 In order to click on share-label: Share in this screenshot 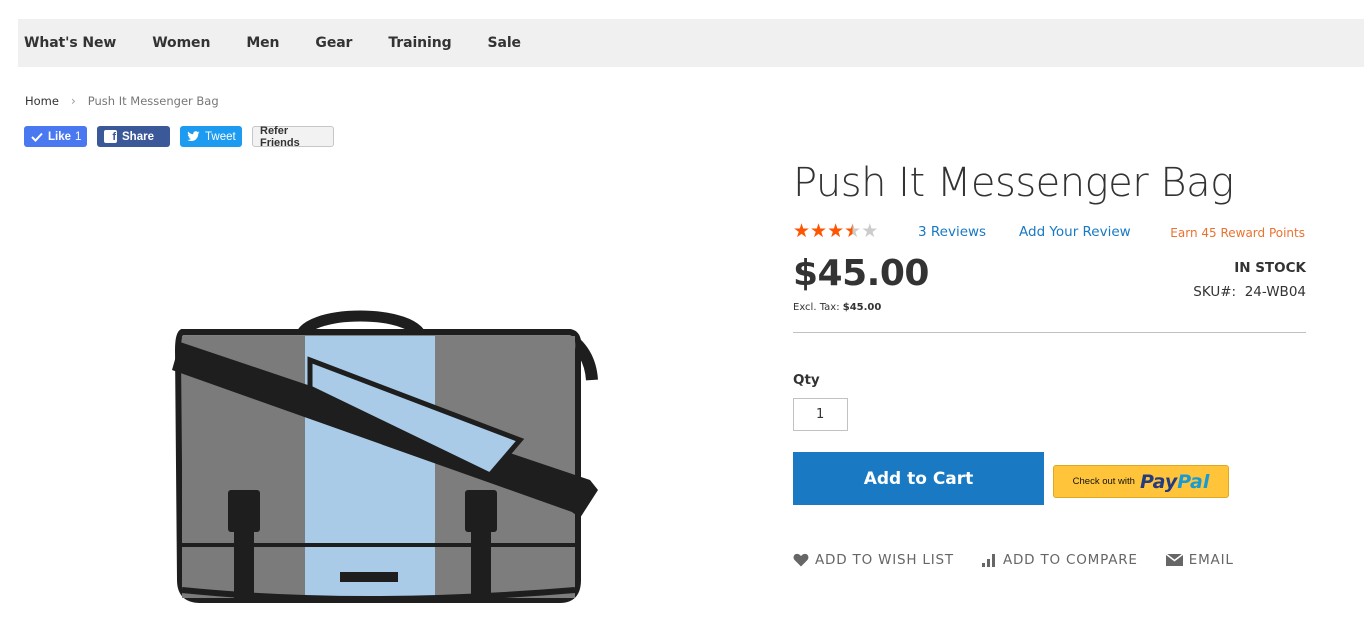, I will do `click(138, 136)`.